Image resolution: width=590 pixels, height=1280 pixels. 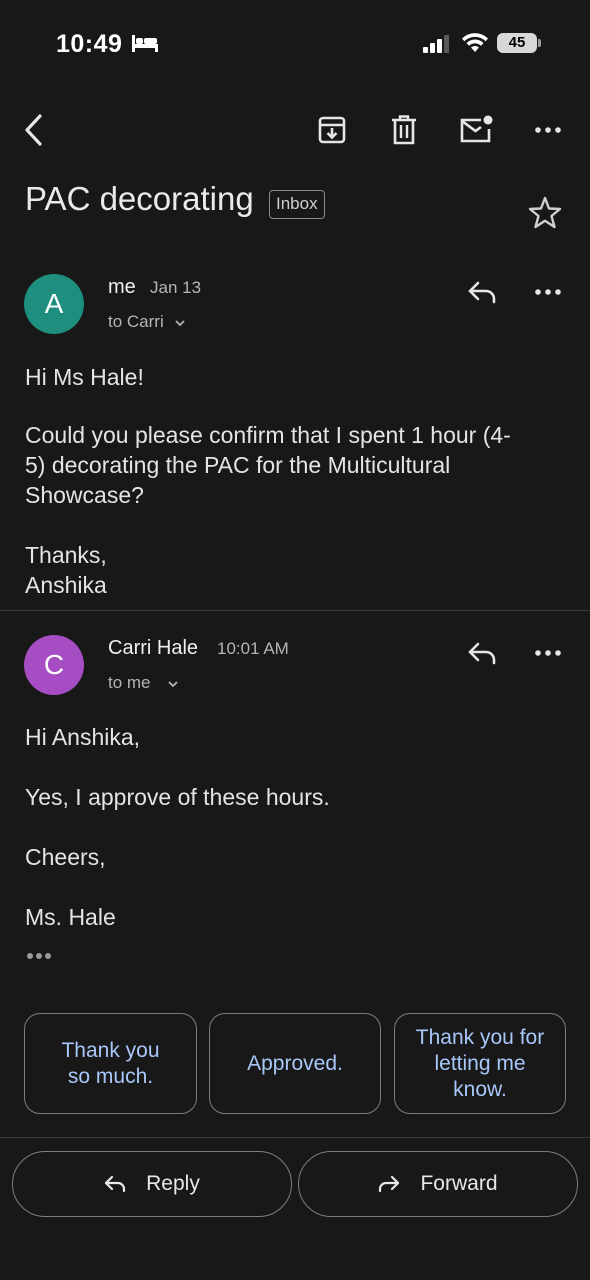 I want to click on message-date: 10:01 AM, so click(x=253, y=648).